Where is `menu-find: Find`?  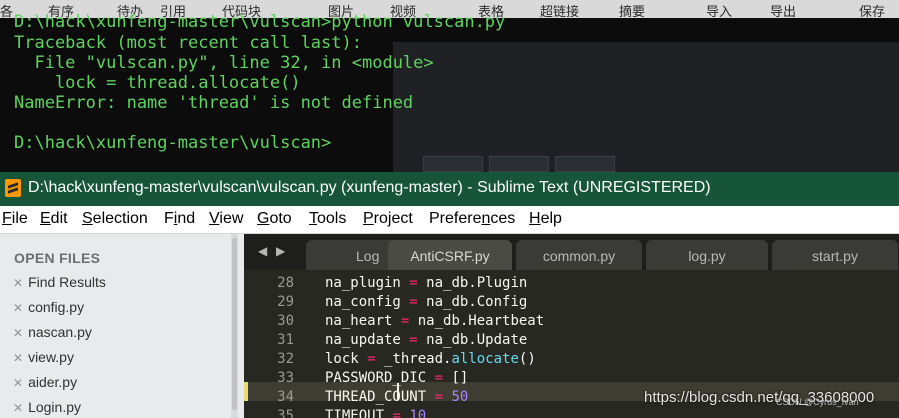
menu-find: Find is located at coordinates (179, 219).